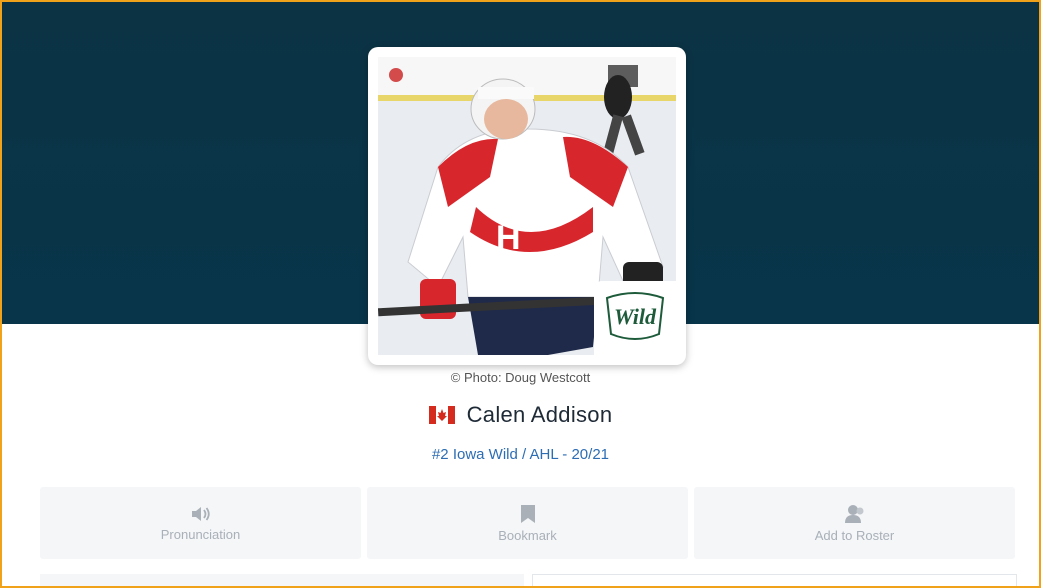 The width and height of the screenshot is (1041, 588). I want to click on user-add-icon, so click(853, 513).